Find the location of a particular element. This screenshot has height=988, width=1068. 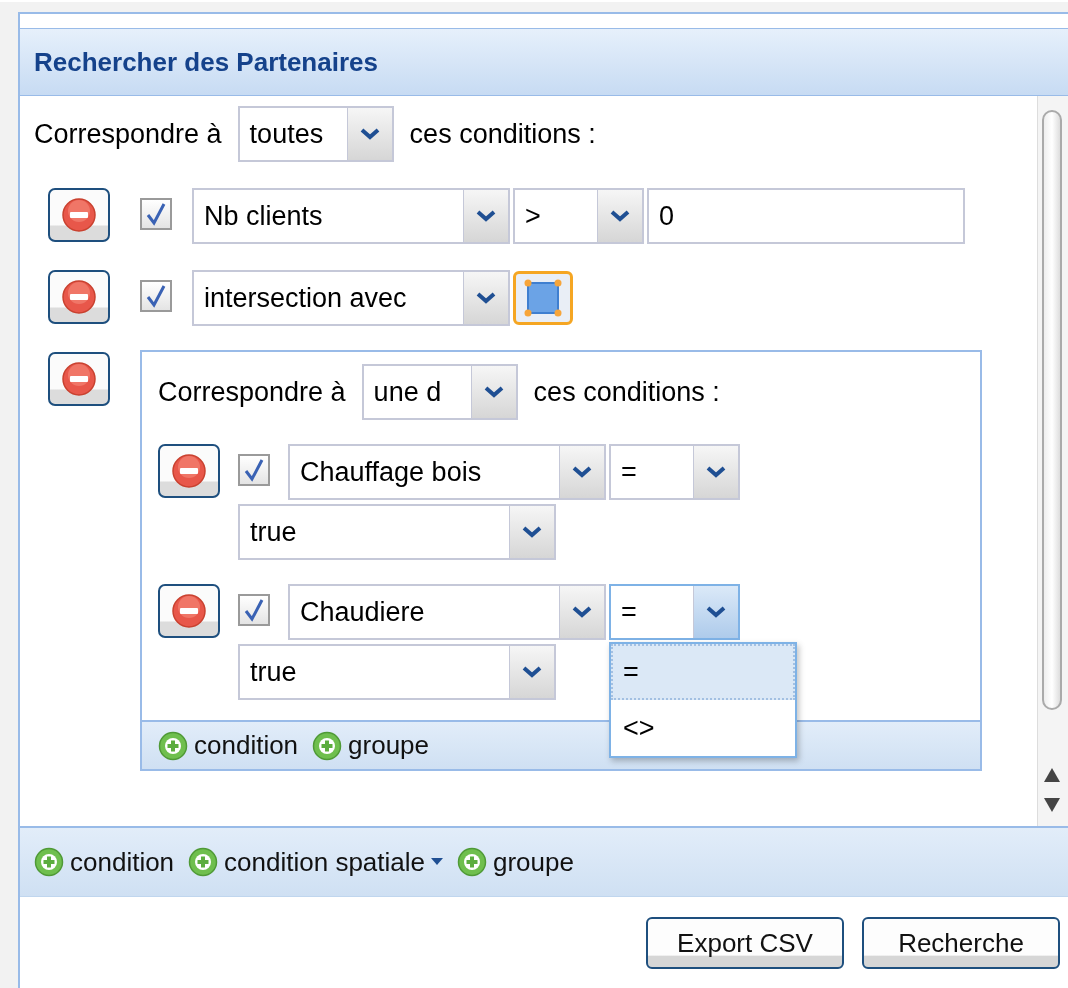

scrollbar is located at coordinates (1052, 461).